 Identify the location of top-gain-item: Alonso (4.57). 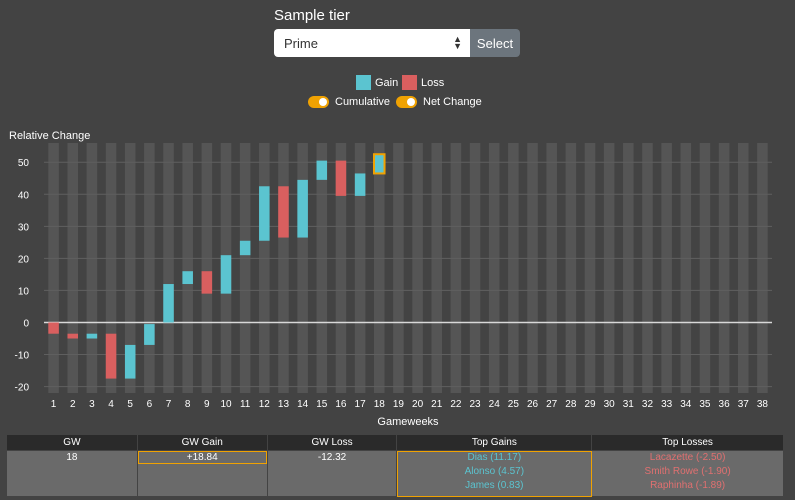
(494, 471).